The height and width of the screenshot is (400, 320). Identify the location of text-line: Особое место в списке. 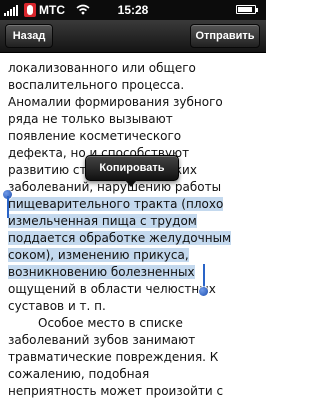
(110, 323).